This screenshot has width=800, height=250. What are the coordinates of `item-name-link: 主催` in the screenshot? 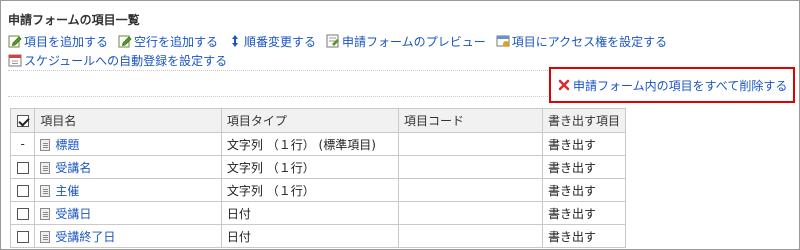 It's located at (67, 191).